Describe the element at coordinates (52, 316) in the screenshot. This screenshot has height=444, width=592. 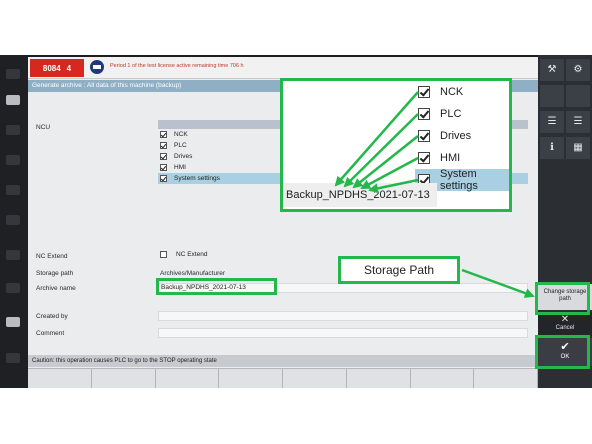
I see `created-by-label: Created by` at that location.